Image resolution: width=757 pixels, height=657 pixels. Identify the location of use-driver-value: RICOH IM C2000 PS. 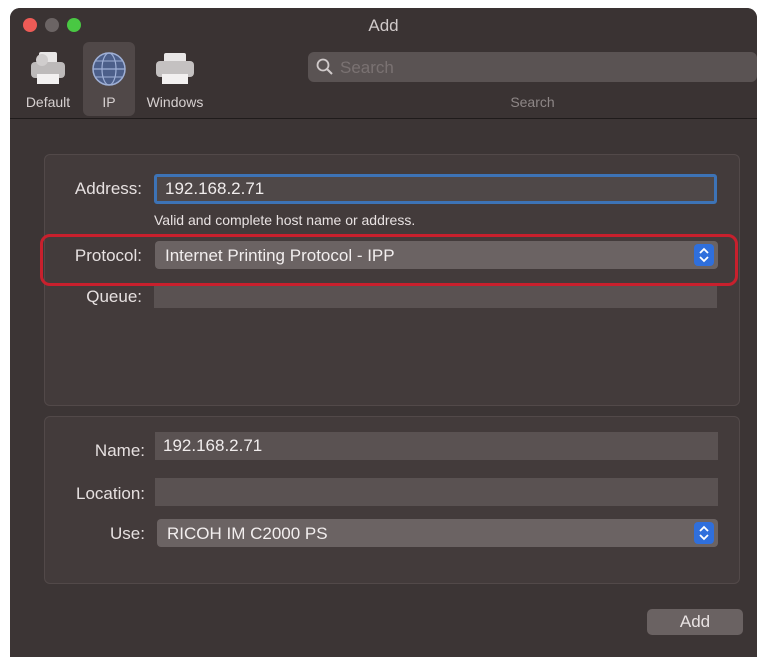
(247, 533).